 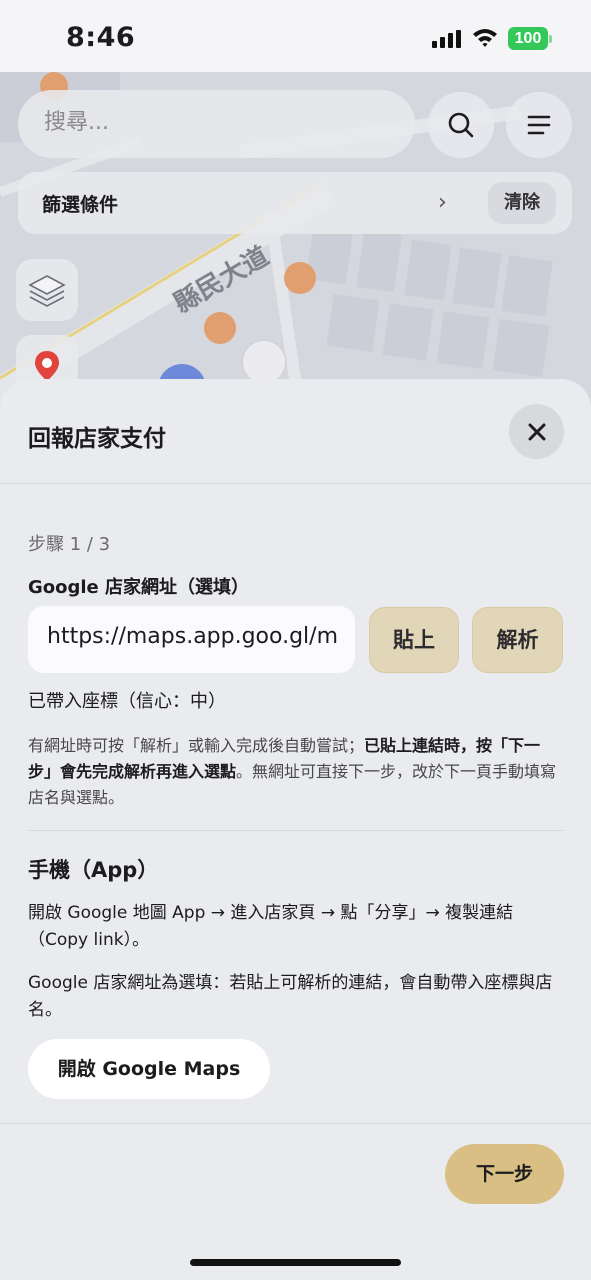 I want to click on search-icon, so click(x=461, y=125).